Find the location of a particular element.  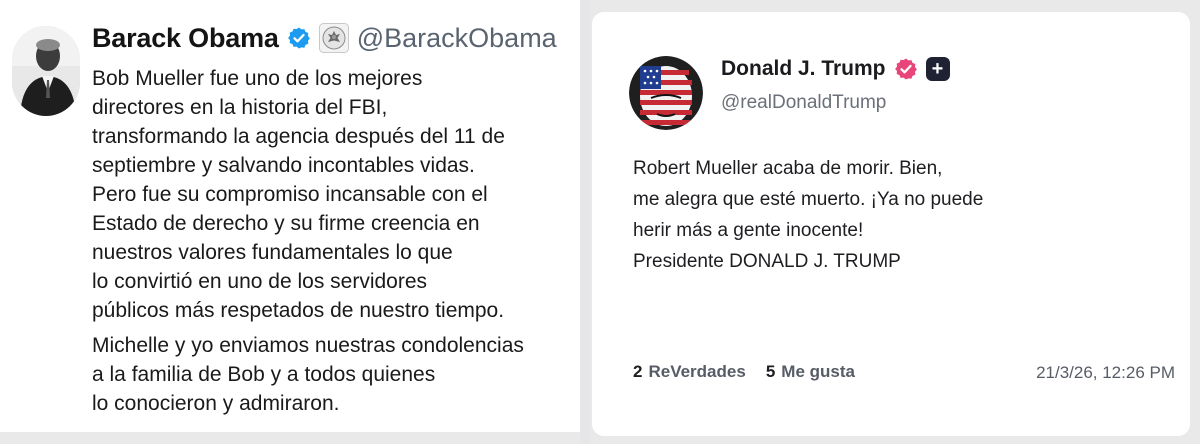

text-line: directores en la historia del FBI, is located at coordinates (240, 107).